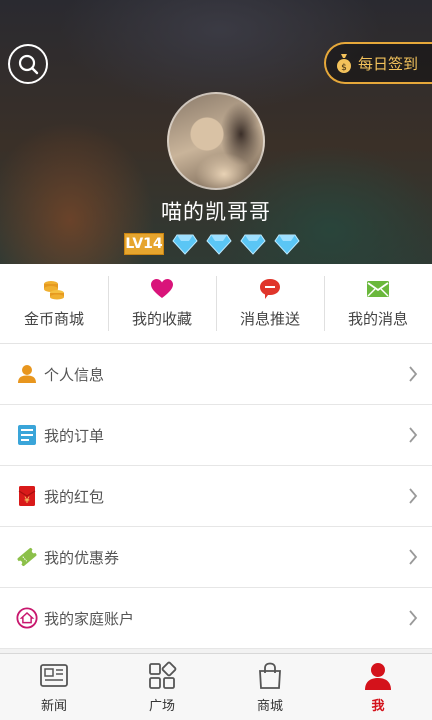  What do you see at coordinates (161, 706) in the screenshot?
I see `tab-label: 广场` at bounding box center [161, 706].